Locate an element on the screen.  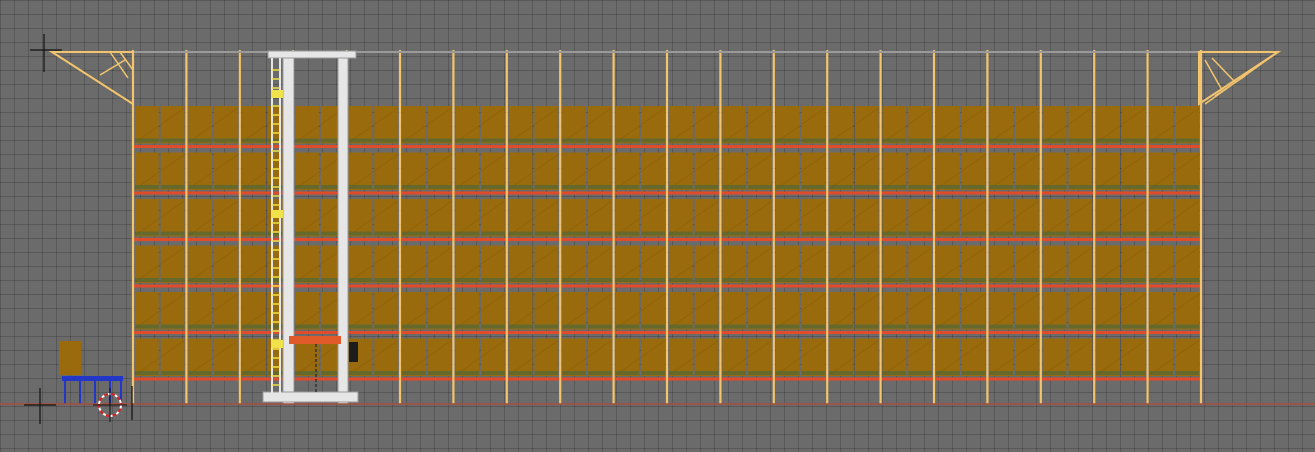
right-end-truss is located at coordinates (1240, 78).